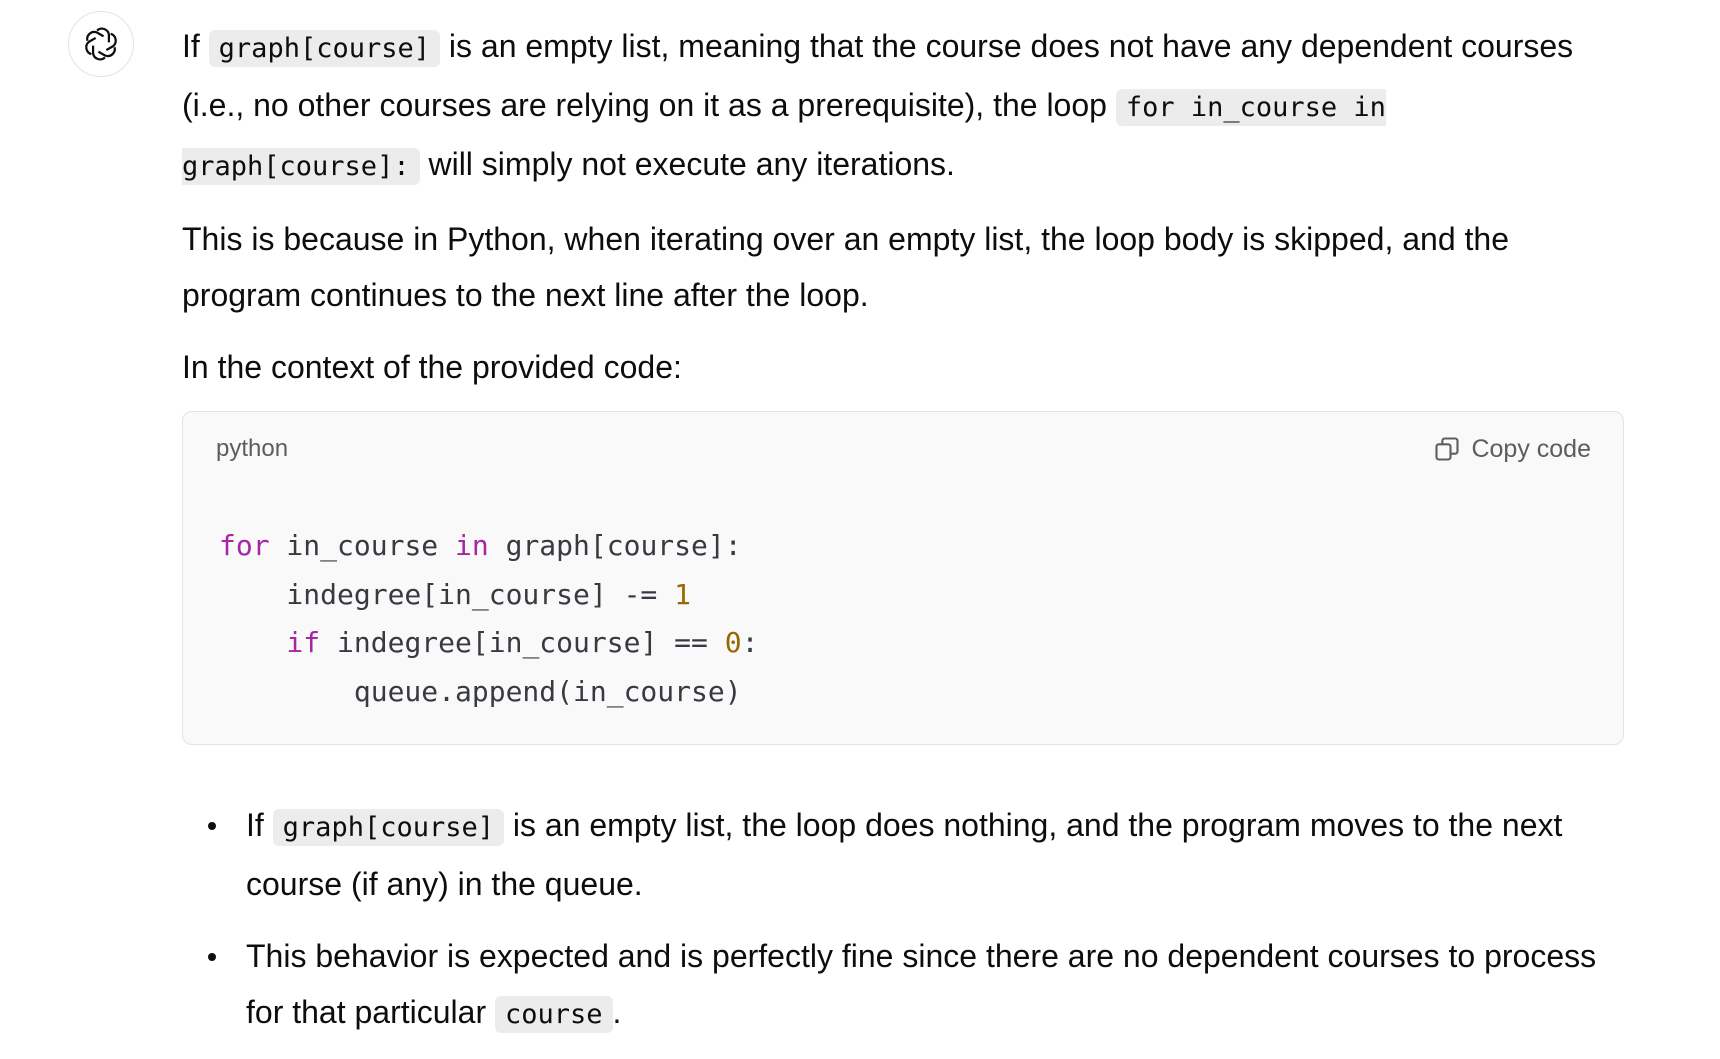 This screenshot has height=1059, width=1720. I want to click on code-line: queue.append(in_course), so click(921, 692).